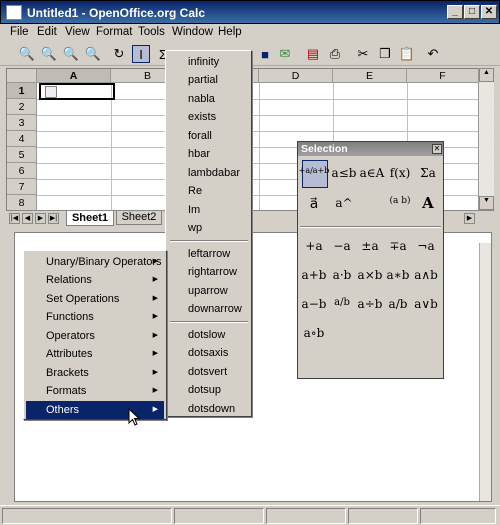  Describe the element at coordinates (250, 515) in the screenshot. I see `status-bar` at that location.